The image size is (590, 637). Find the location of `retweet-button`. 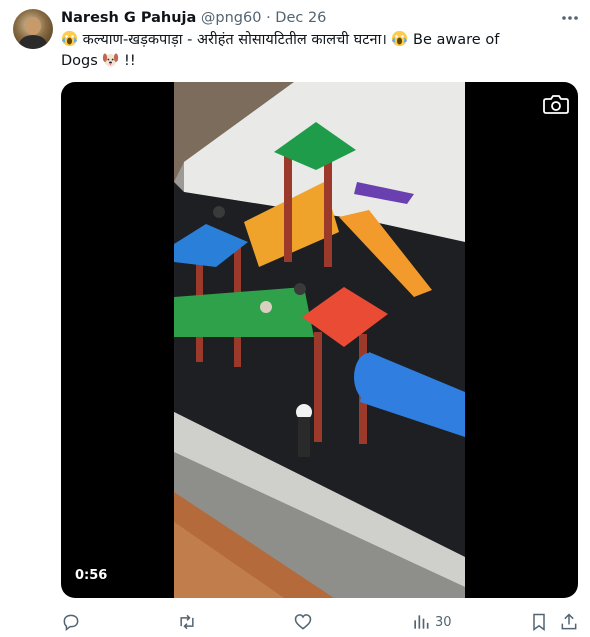

retweet-button is located at coordinates (187, 622).